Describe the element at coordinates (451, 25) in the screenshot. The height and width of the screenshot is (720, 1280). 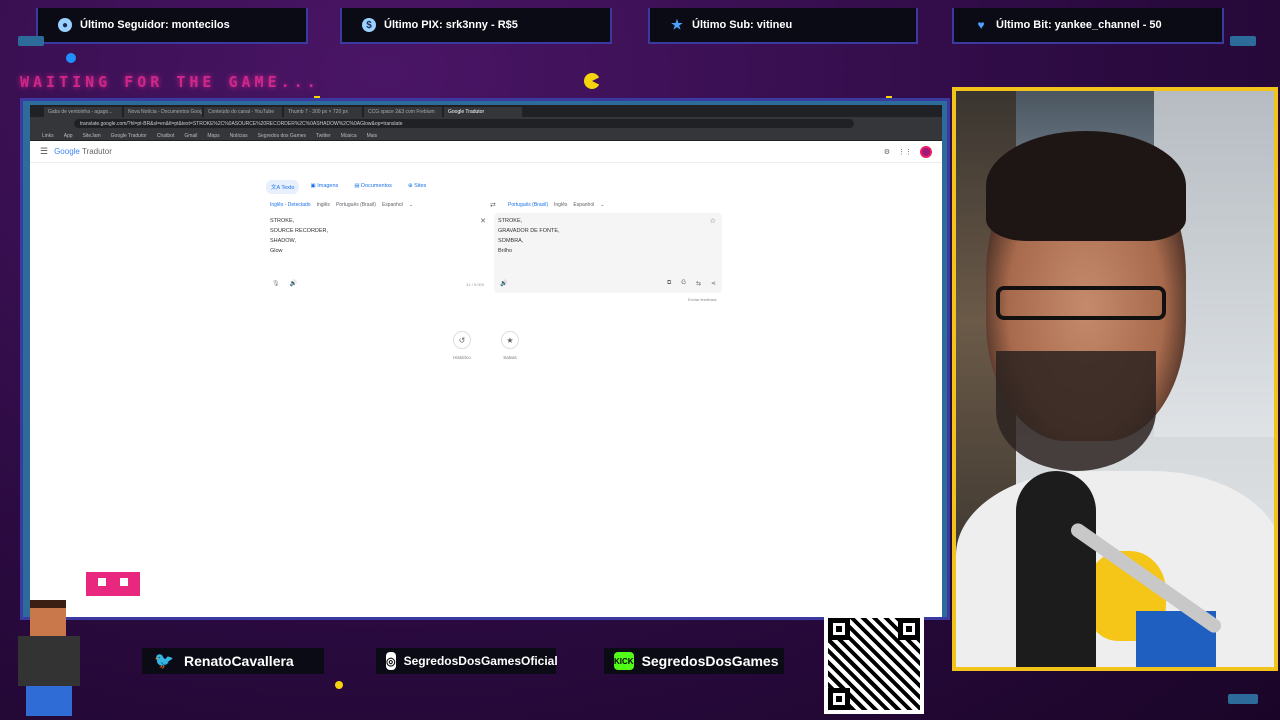
I see `ticker-pix-text: Último PIX: srk3nny - R$5` at that location.